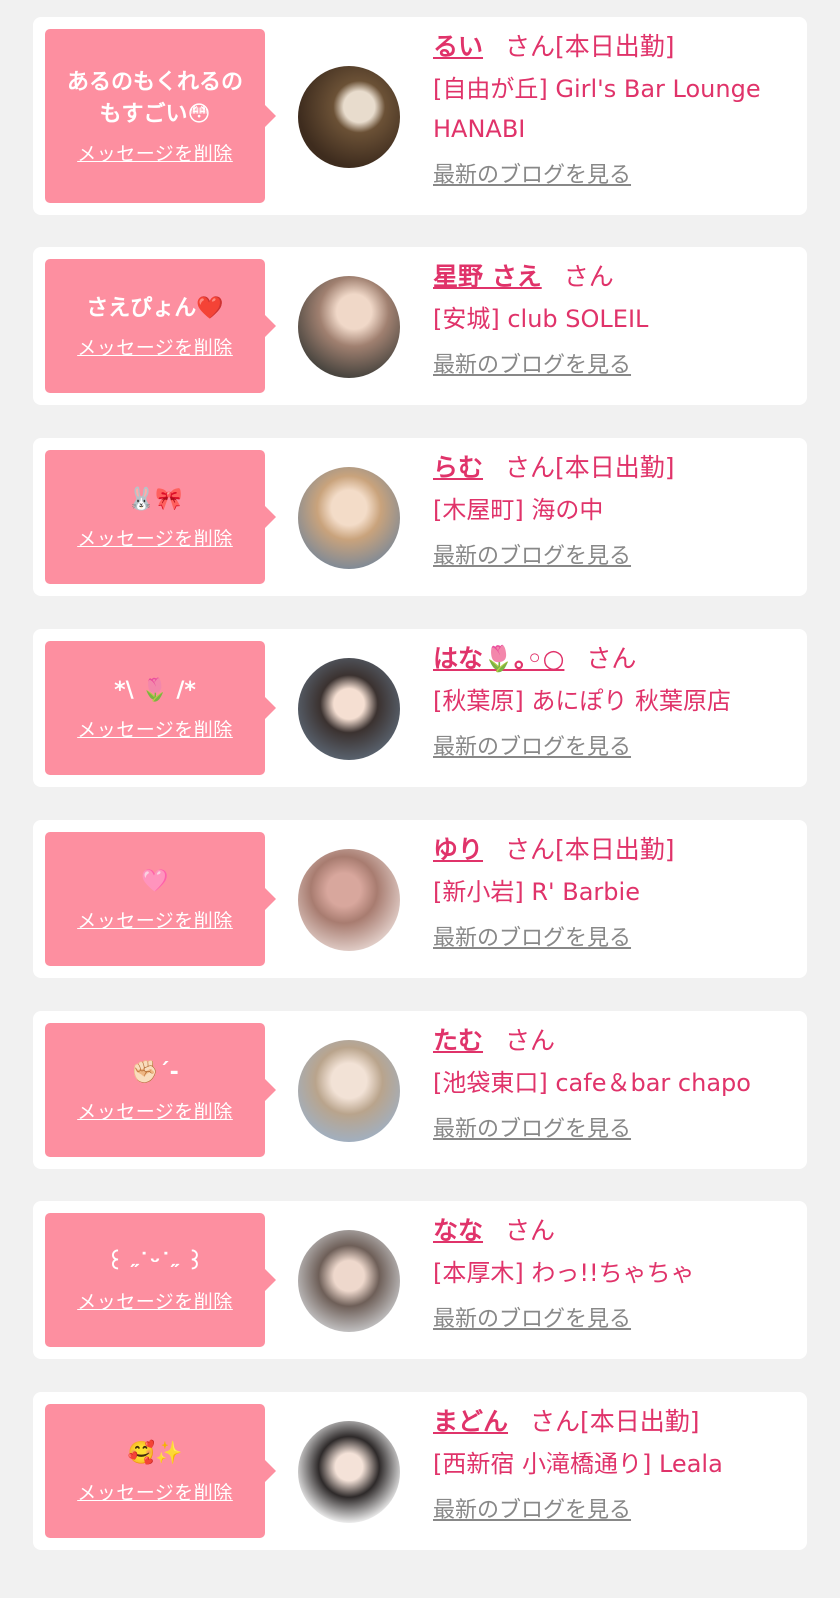 Image resolution: width=840 pixels, height=1598 pixels. I want to click on message-bubble: あるのもくれるの もすごい😳 メッセージを削除, so click(160, 116).